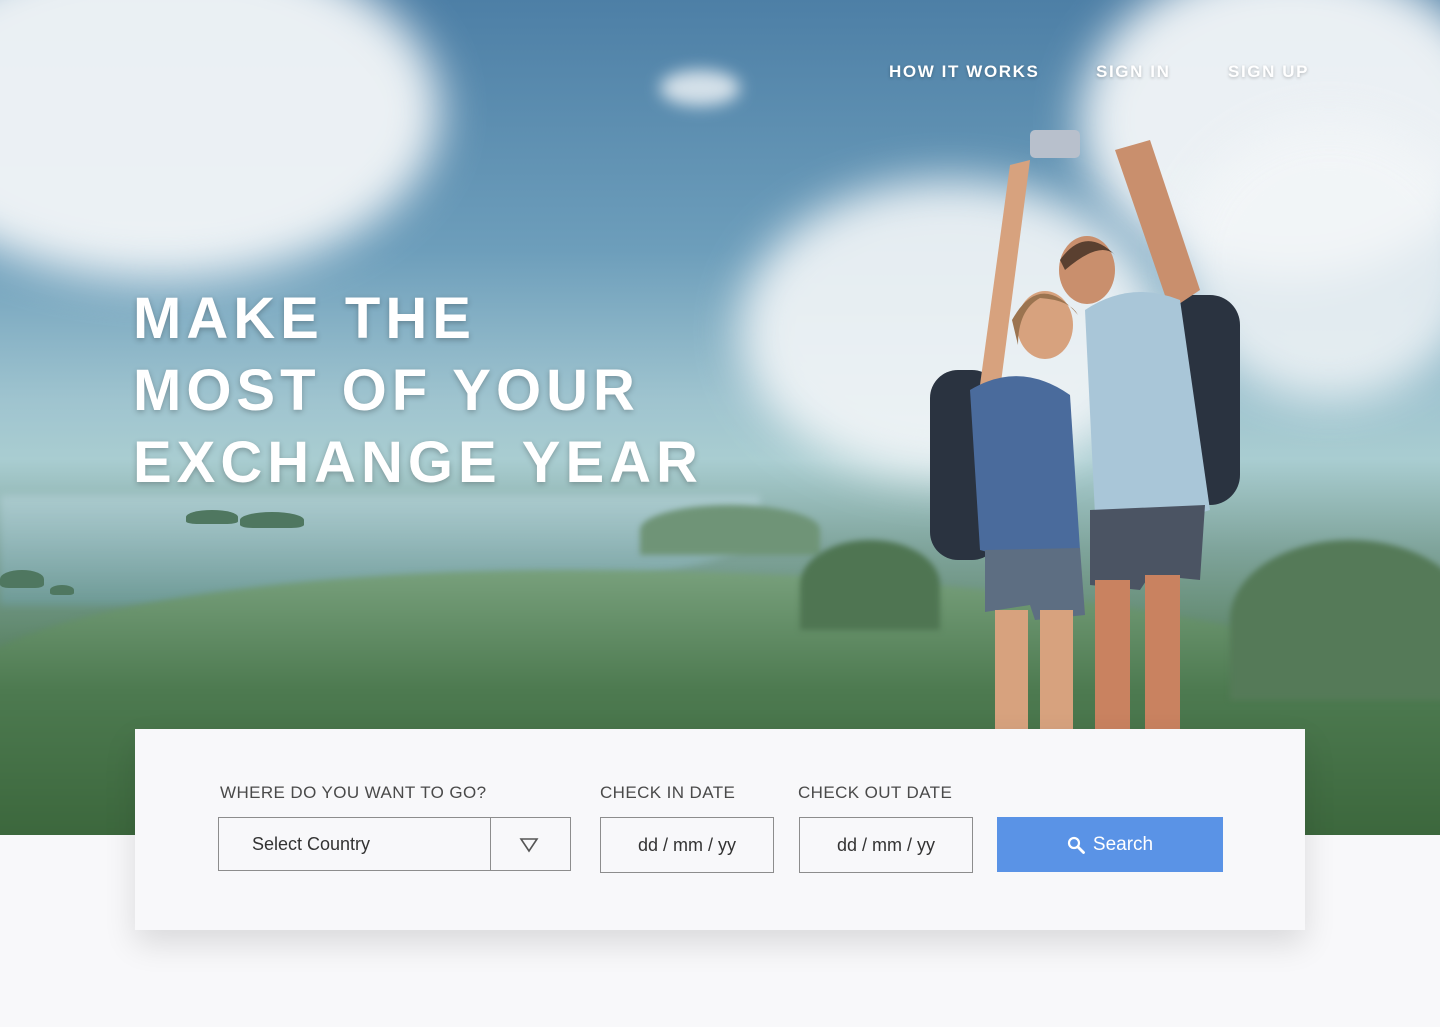 This screenshot has height=1027, width=1440. What do you see at coordinates (1076, 845) in the screenshot?
I see `search-icon` at bounding box center [1076, 845].